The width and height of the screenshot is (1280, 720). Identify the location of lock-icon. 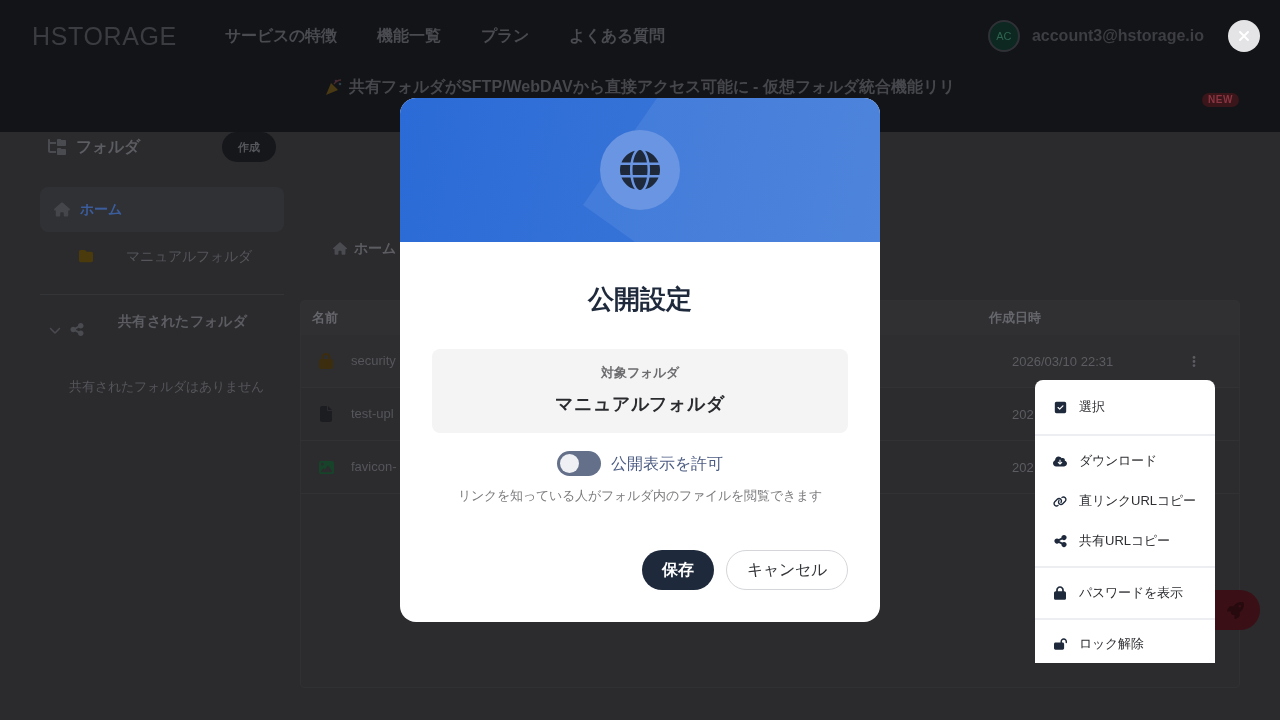
(1060, 593).